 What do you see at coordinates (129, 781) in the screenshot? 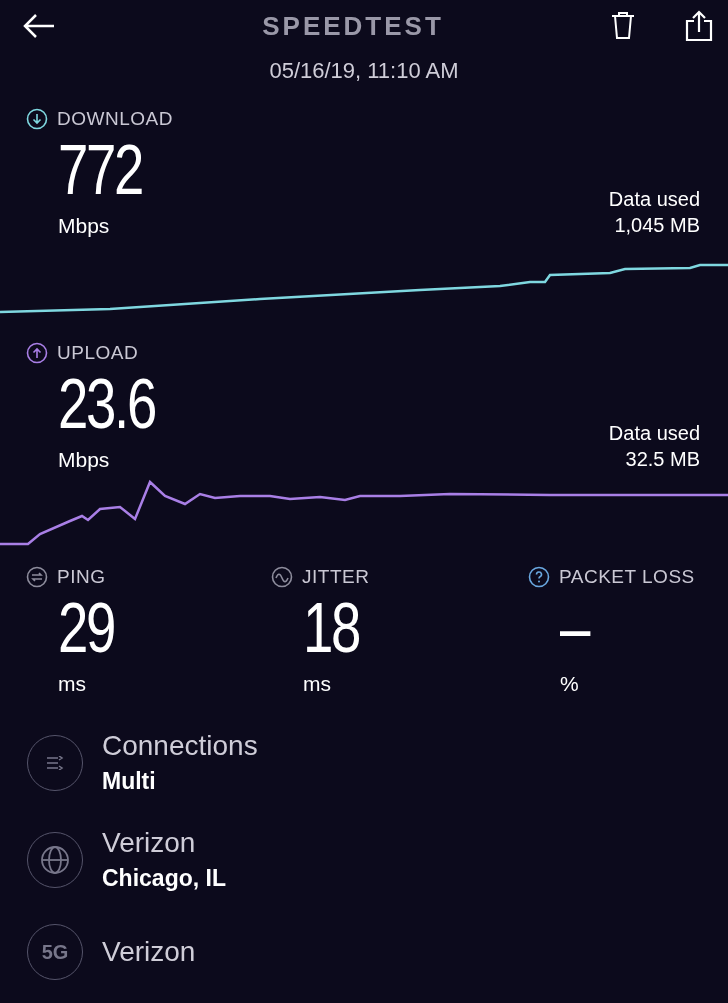
I see `detail-subtitle: Multi` at bounding box center [129, 781].